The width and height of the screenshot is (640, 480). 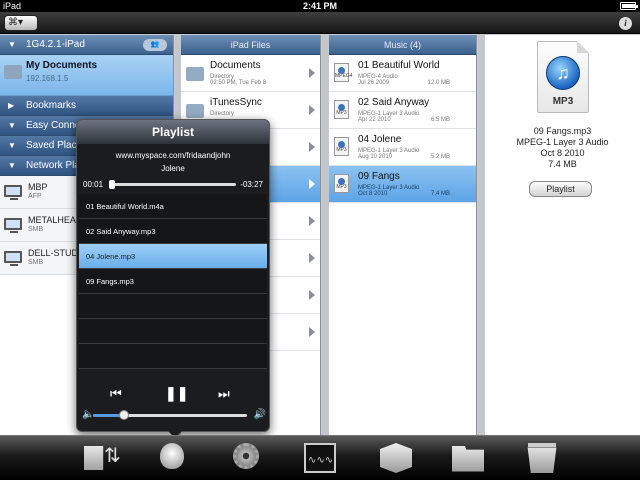 I want to click on next-track-icon: ⏭, so click(x=224, y=394).